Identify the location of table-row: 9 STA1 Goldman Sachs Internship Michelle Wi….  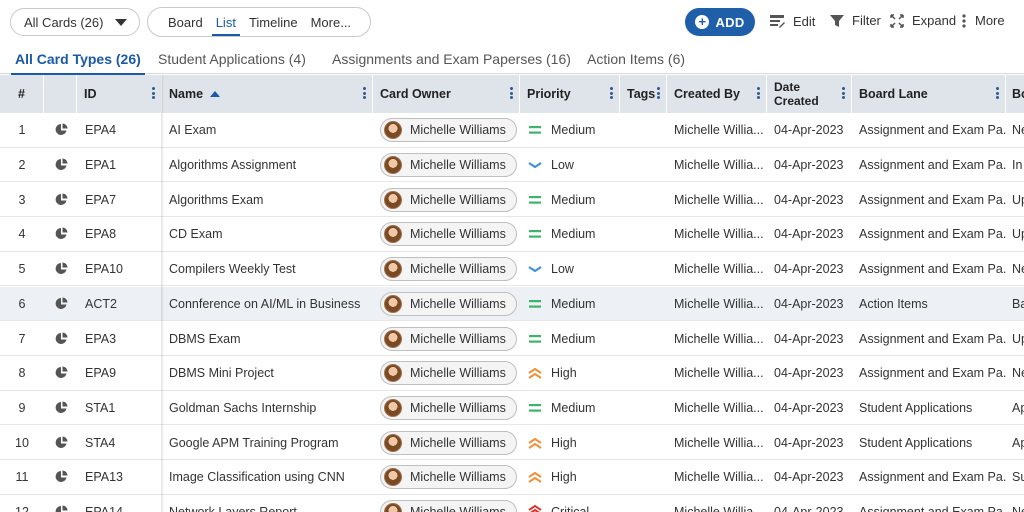
(512, 408).